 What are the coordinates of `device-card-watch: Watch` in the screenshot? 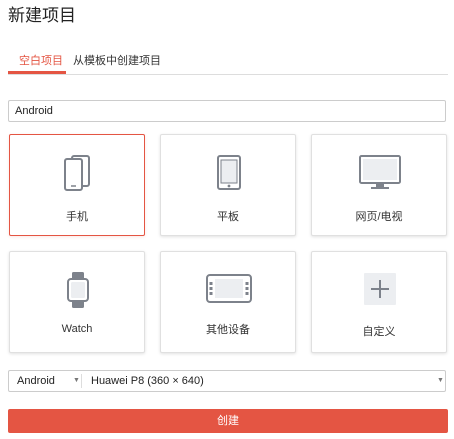 It's located at (77, 302).